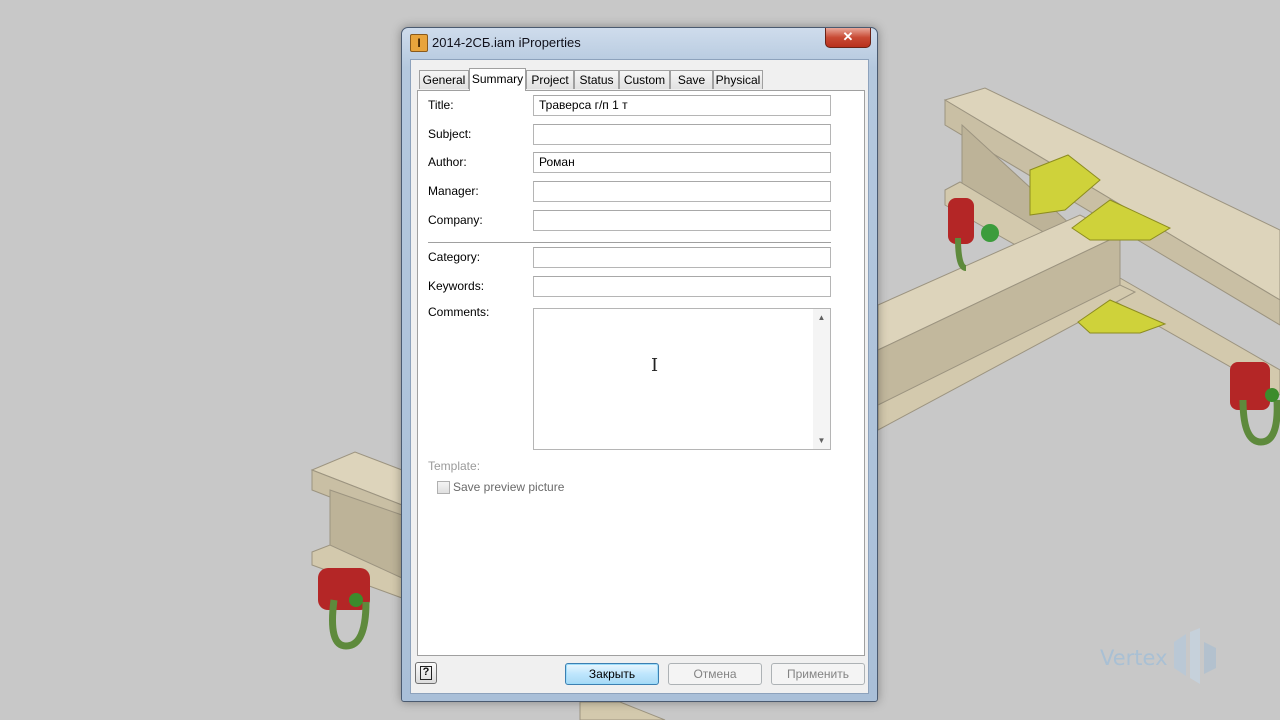 Image resolution: width=1280 pixels, height=720 pixels. I want to click on keywords-label: Keywords:, so click(456, 286).